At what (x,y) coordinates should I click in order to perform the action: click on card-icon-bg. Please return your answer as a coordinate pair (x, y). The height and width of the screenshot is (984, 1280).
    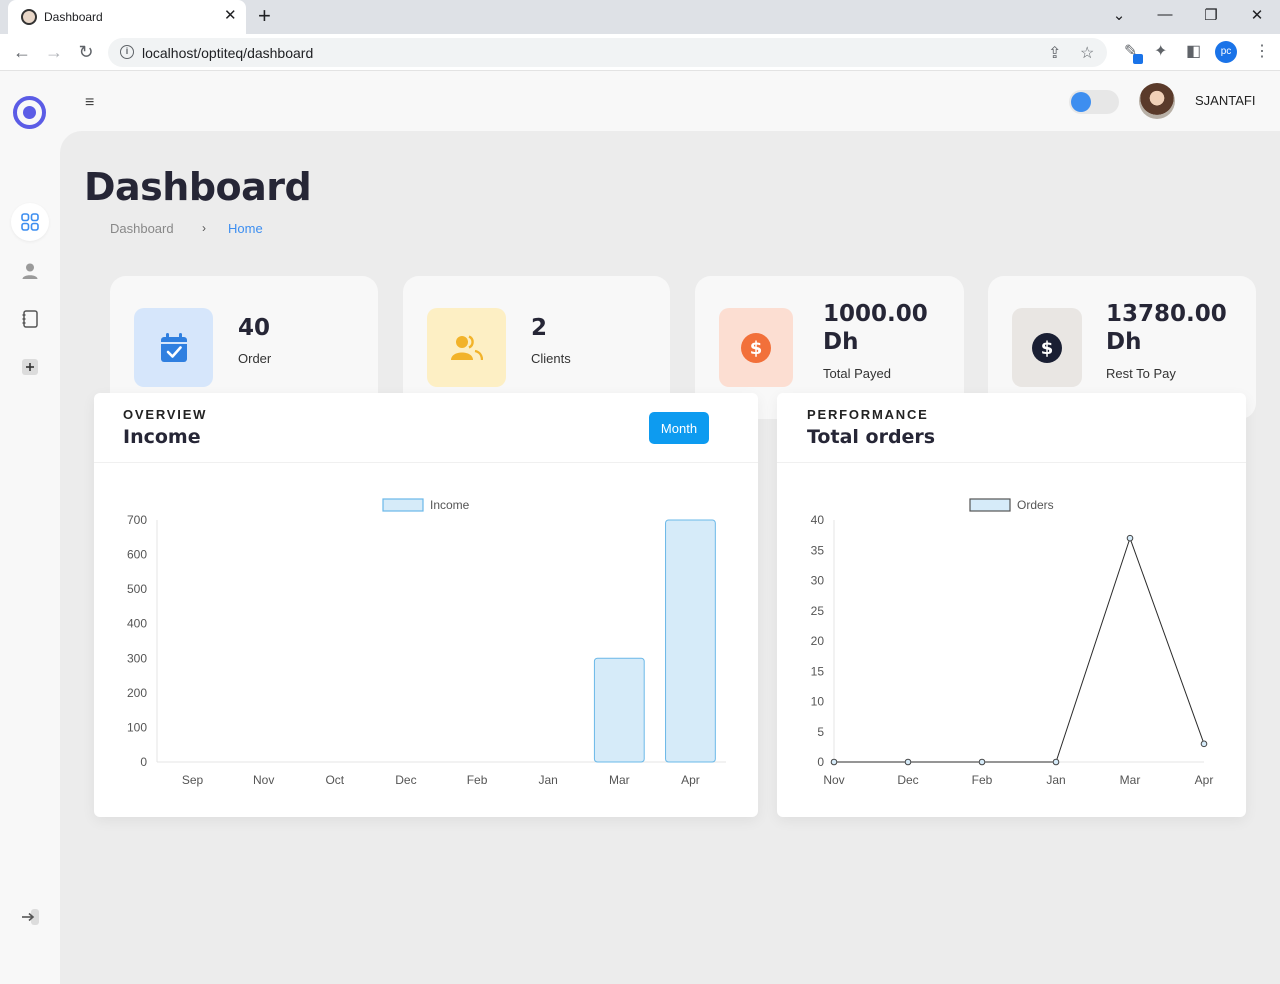
    Looking at the image, I should click on (173, 347).